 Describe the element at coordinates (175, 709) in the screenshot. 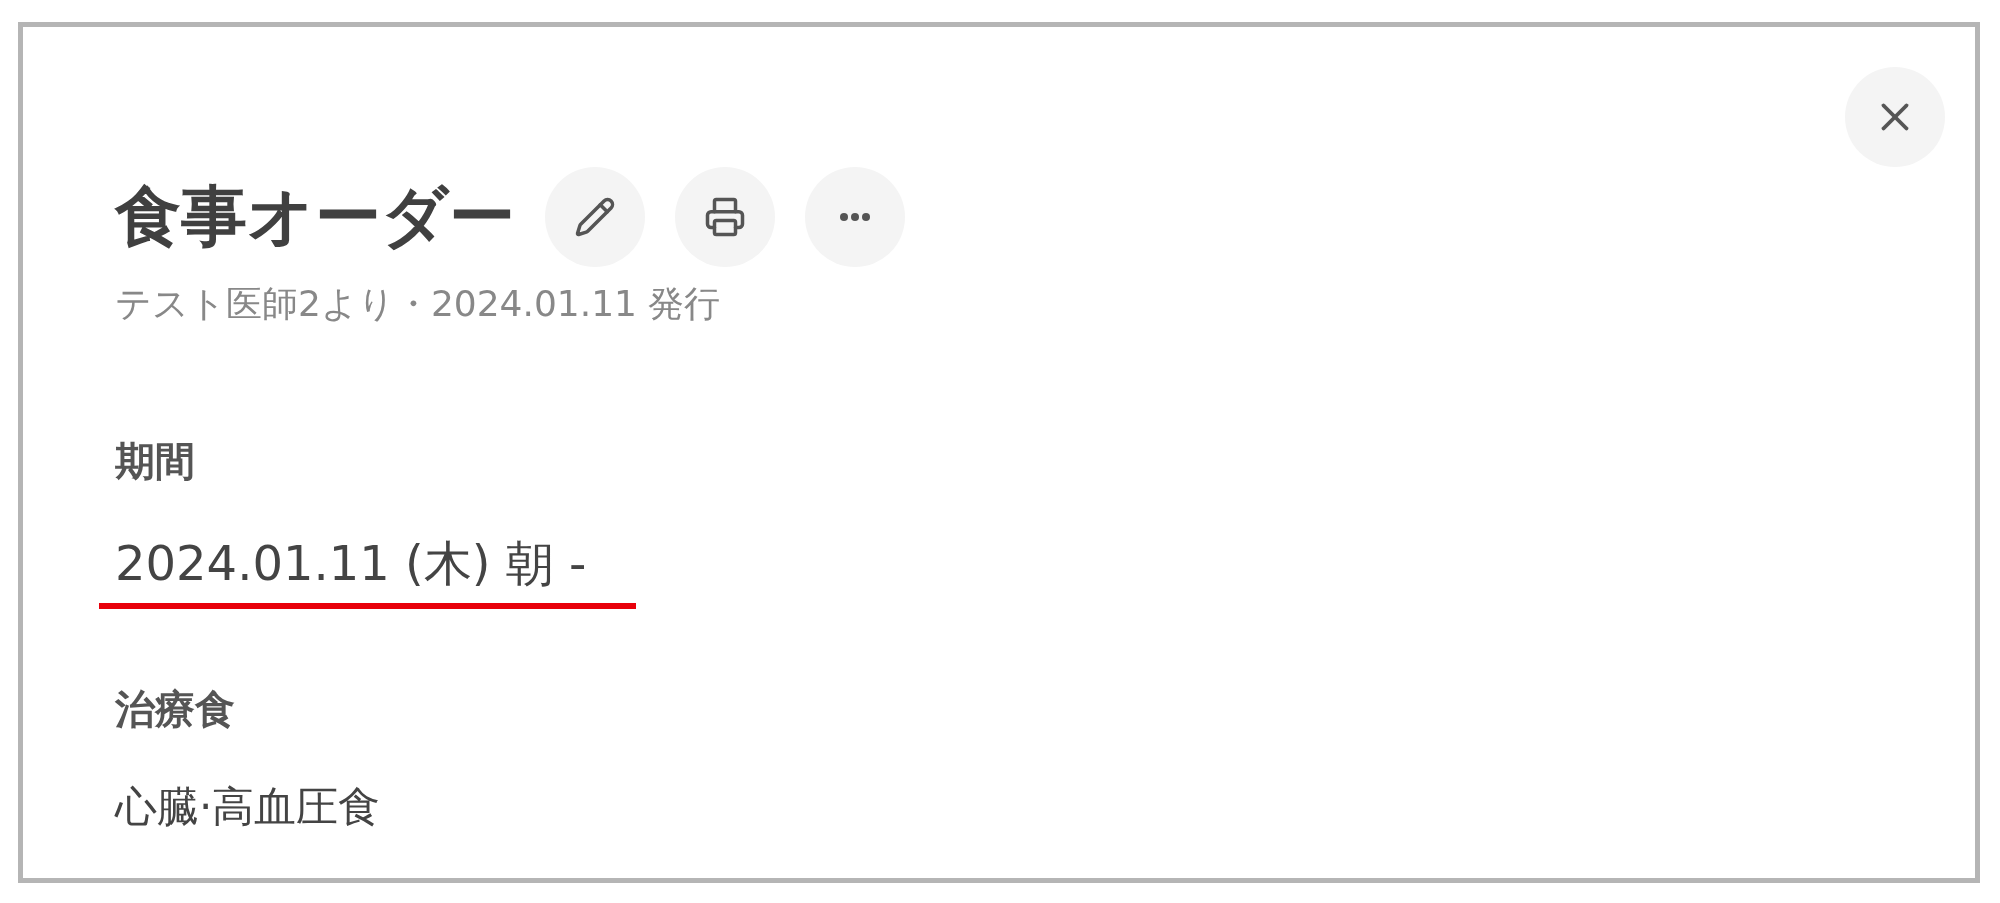

I see `field-label: 治療食` at that location.